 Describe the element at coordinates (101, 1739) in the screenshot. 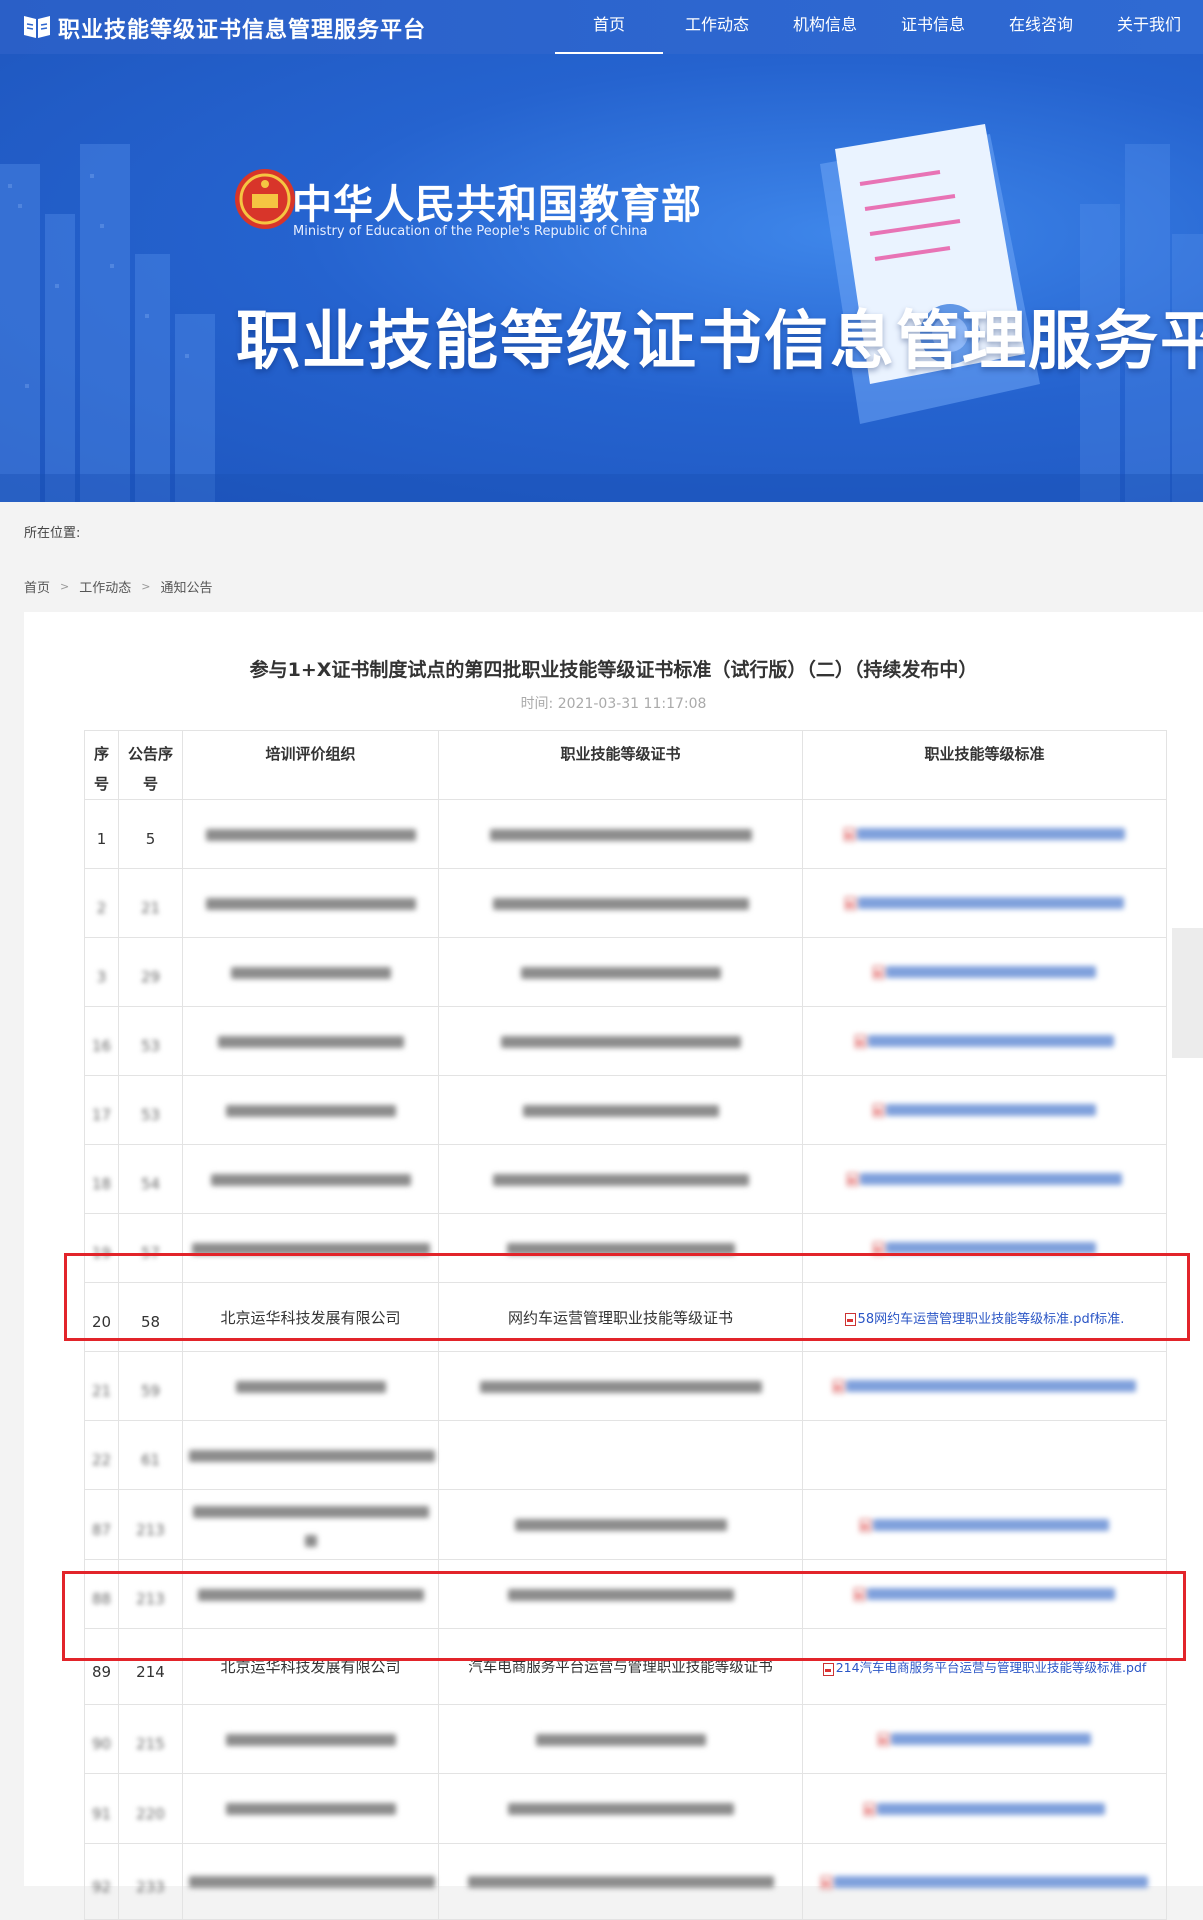

I see `row-idx: 90` at that location.